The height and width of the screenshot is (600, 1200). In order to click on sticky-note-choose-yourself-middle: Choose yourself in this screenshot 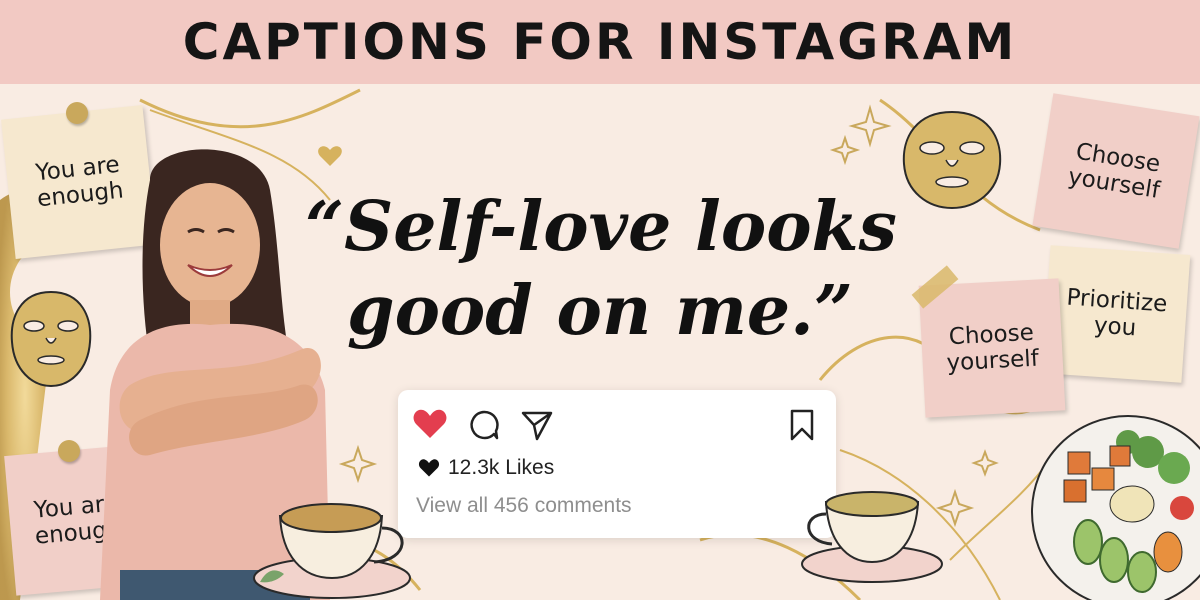, I will do `click(992, 348)`.